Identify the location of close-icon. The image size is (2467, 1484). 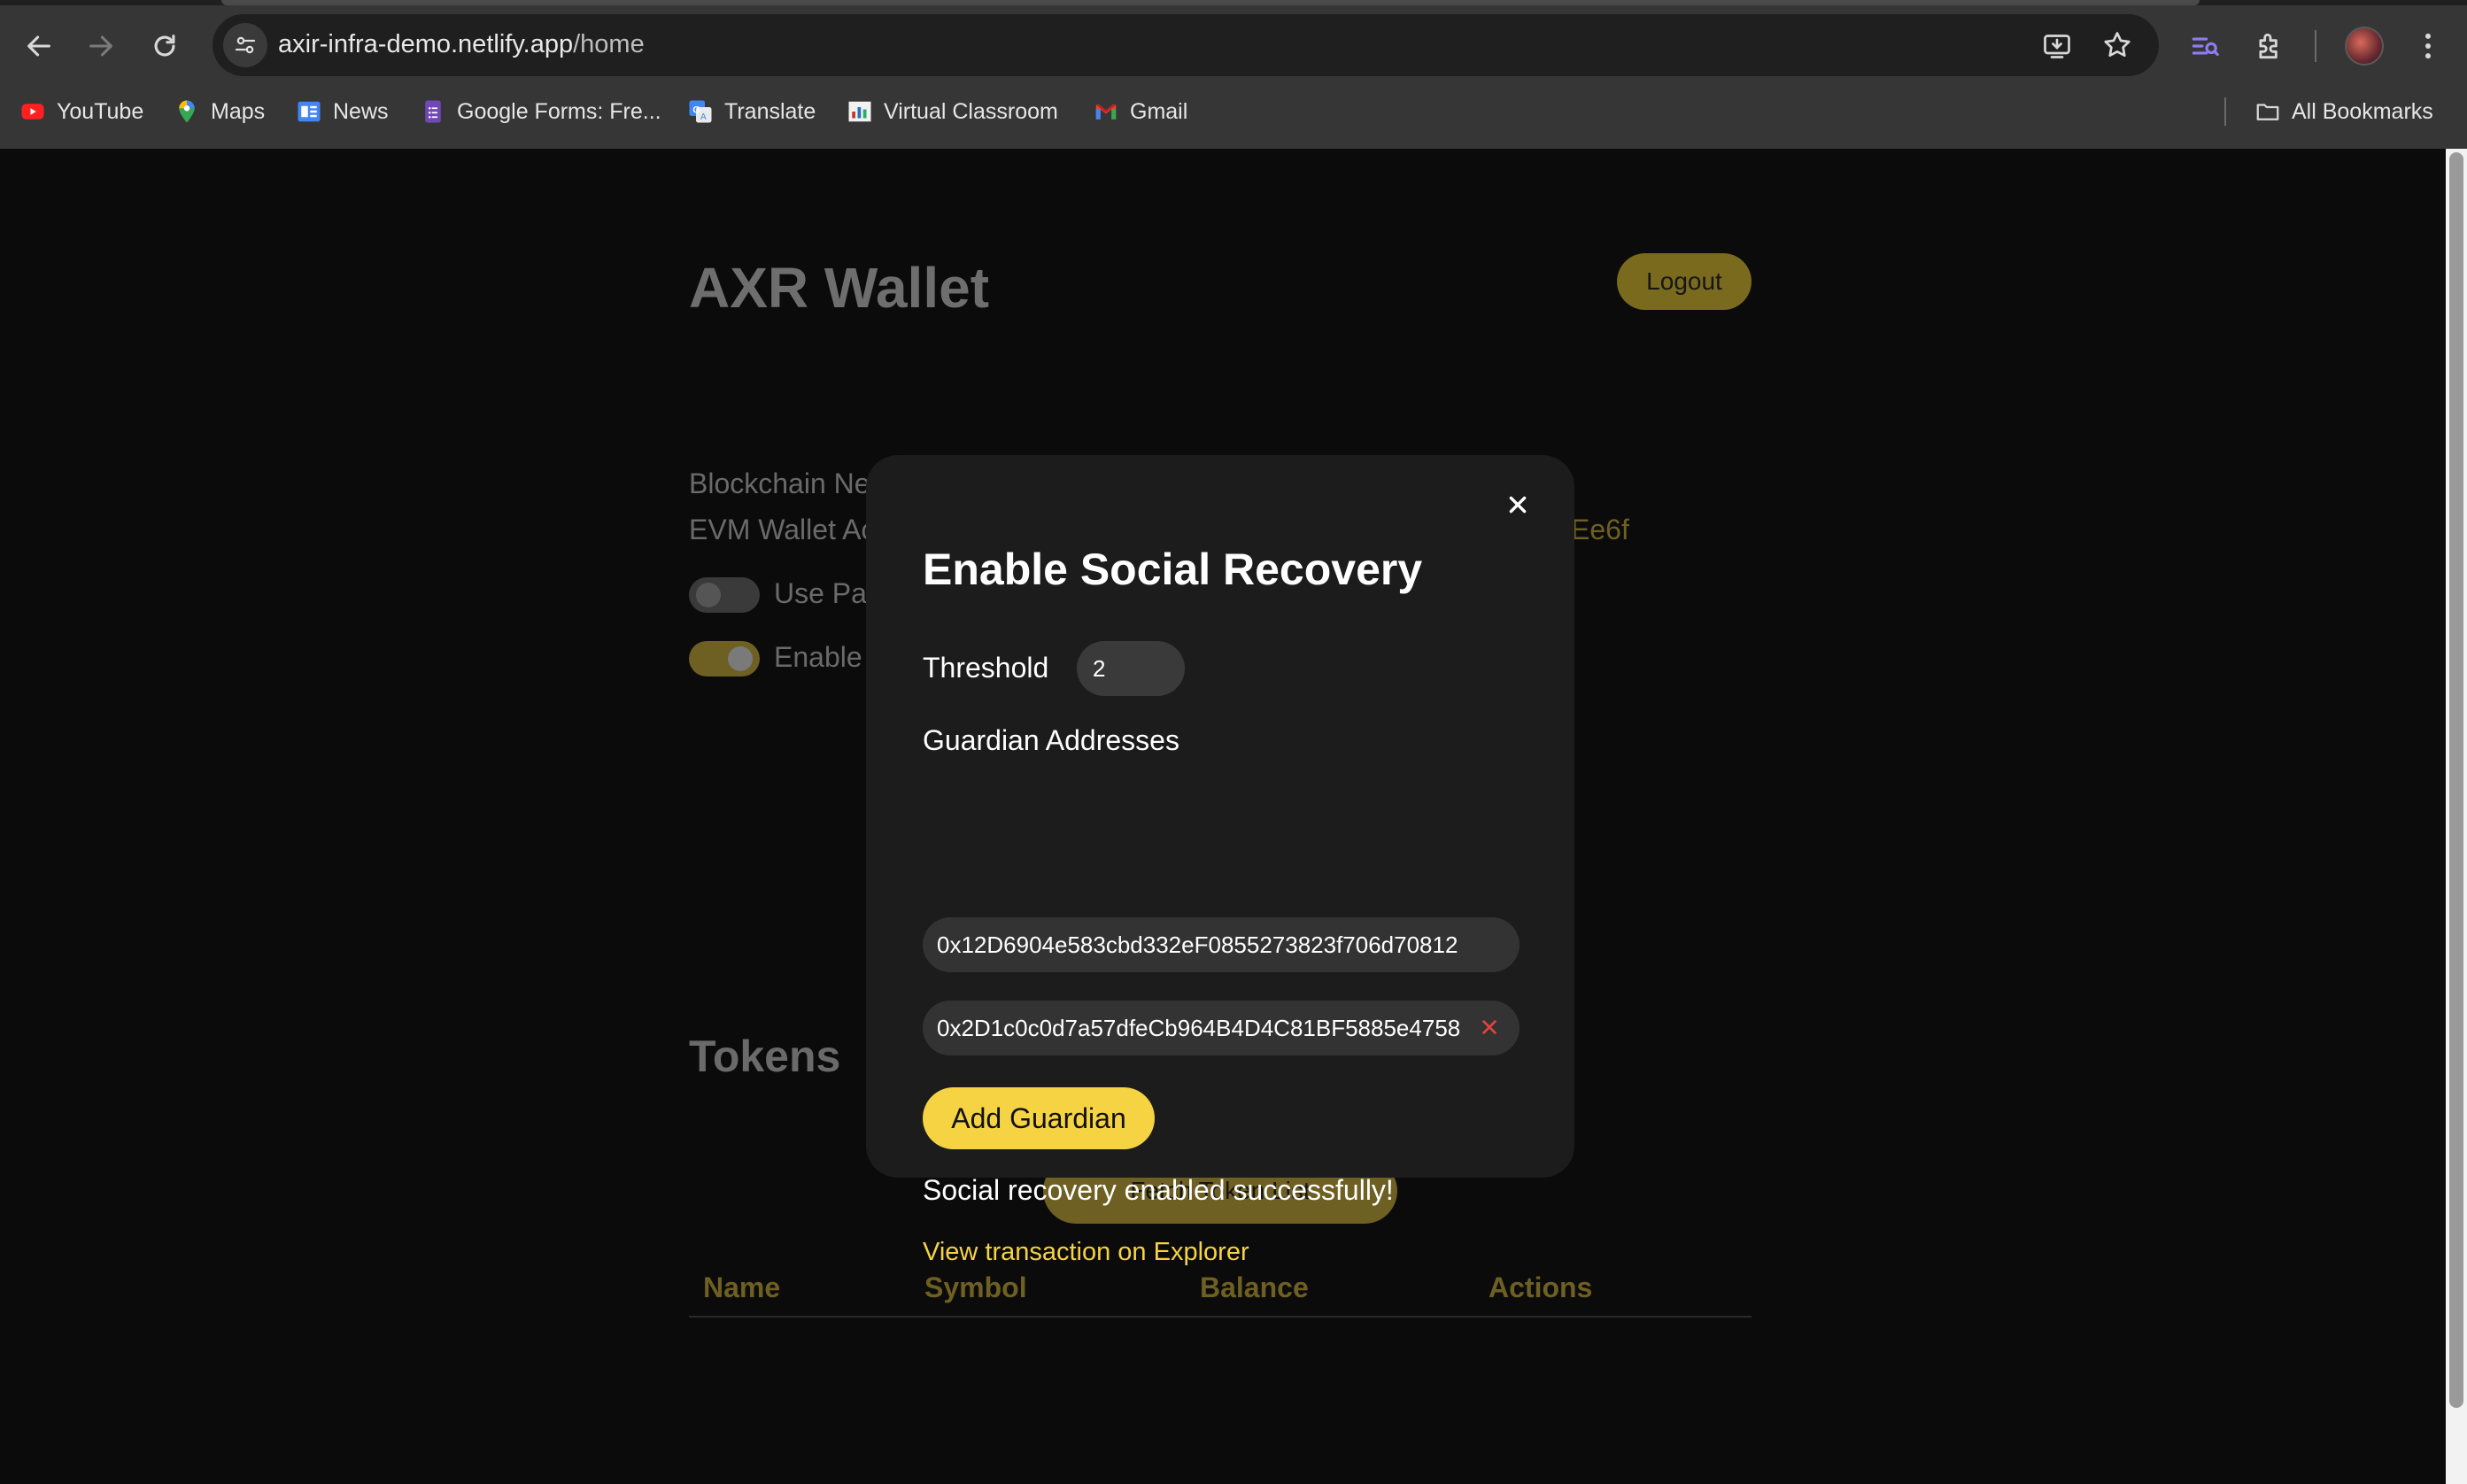
(1518, 505).